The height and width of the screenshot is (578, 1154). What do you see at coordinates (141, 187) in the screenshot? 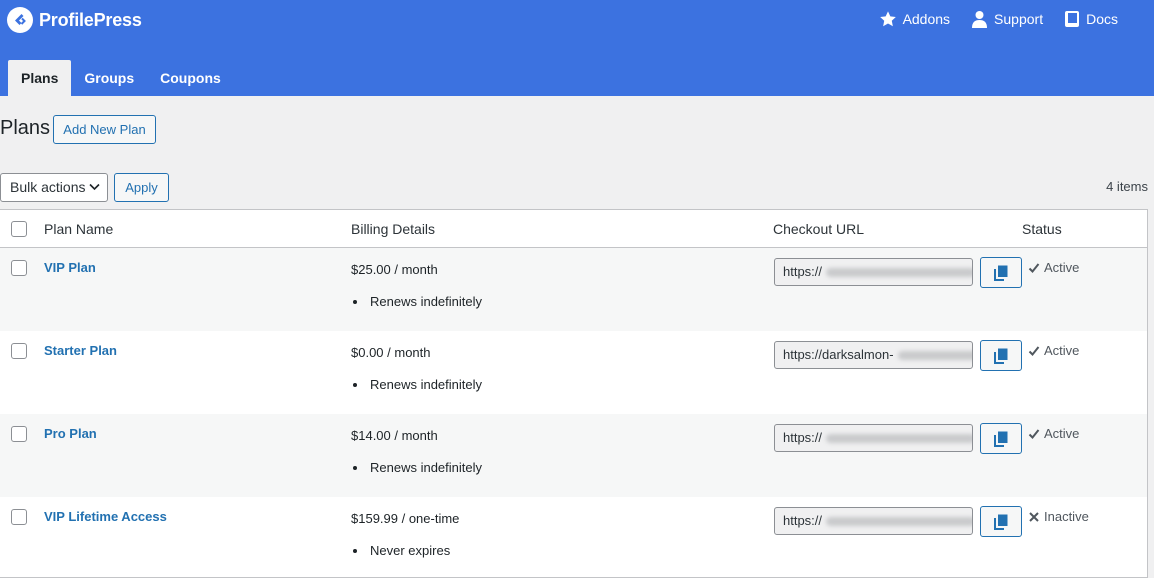
I see `apply-button: Apply` at bounding box center [141, 187].